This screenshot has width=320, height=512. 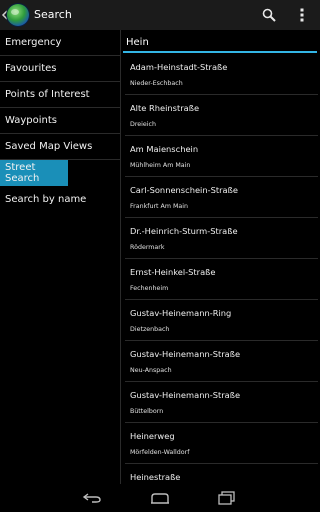 What do you see at coordinates (184, 231) in the screenshot?
I see `street-name: Dr.-Heinrich-Sturm-Straße` at bounding box center [184, 231].